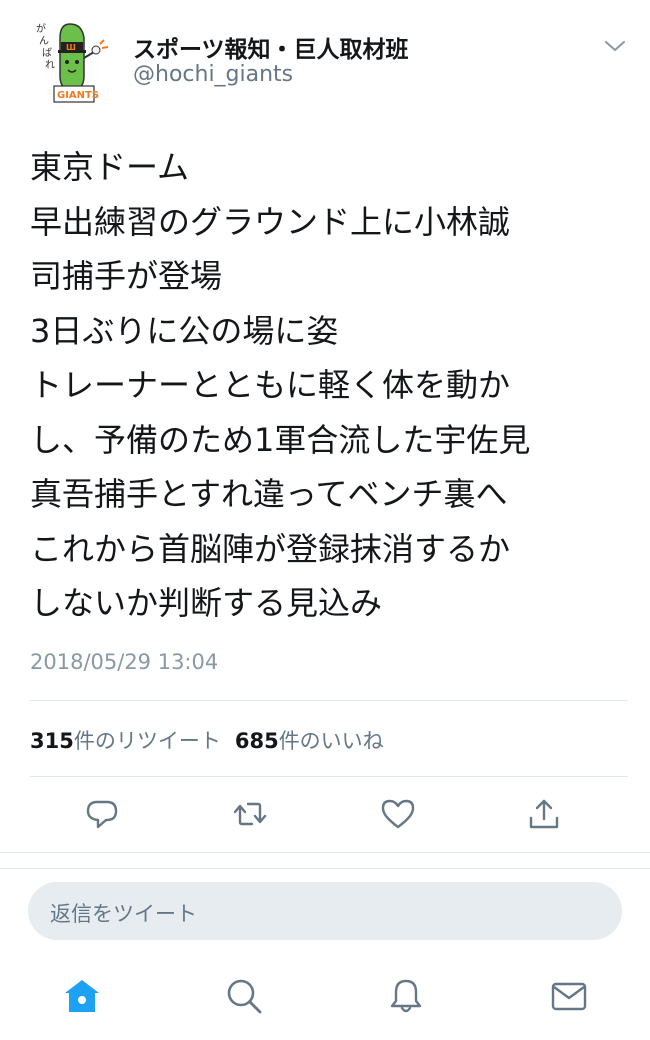 The width and height of the screenshot is (650, 1040). What do you see at coordinates (398, 814) in the screenshot?
I see `like-icon` at bounding box center [398, 814].